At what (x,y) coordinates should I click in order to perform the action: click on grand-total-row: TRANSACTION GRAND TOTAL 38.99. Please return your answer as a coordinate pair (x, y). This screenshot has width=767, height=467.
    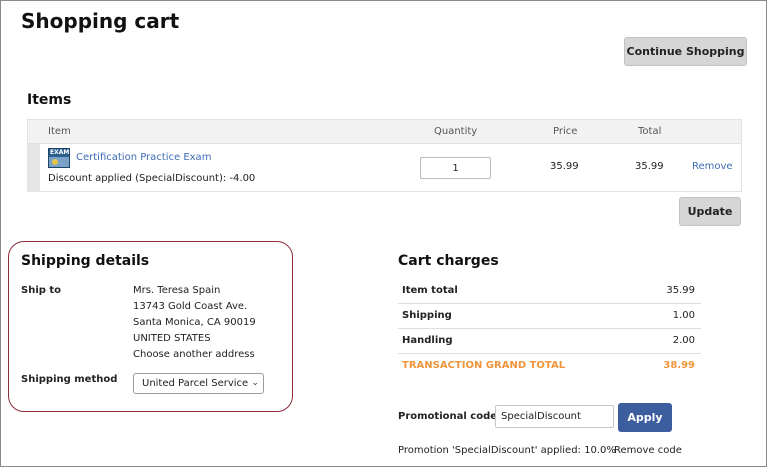
    Looking at the image, I should click on (549, 366).